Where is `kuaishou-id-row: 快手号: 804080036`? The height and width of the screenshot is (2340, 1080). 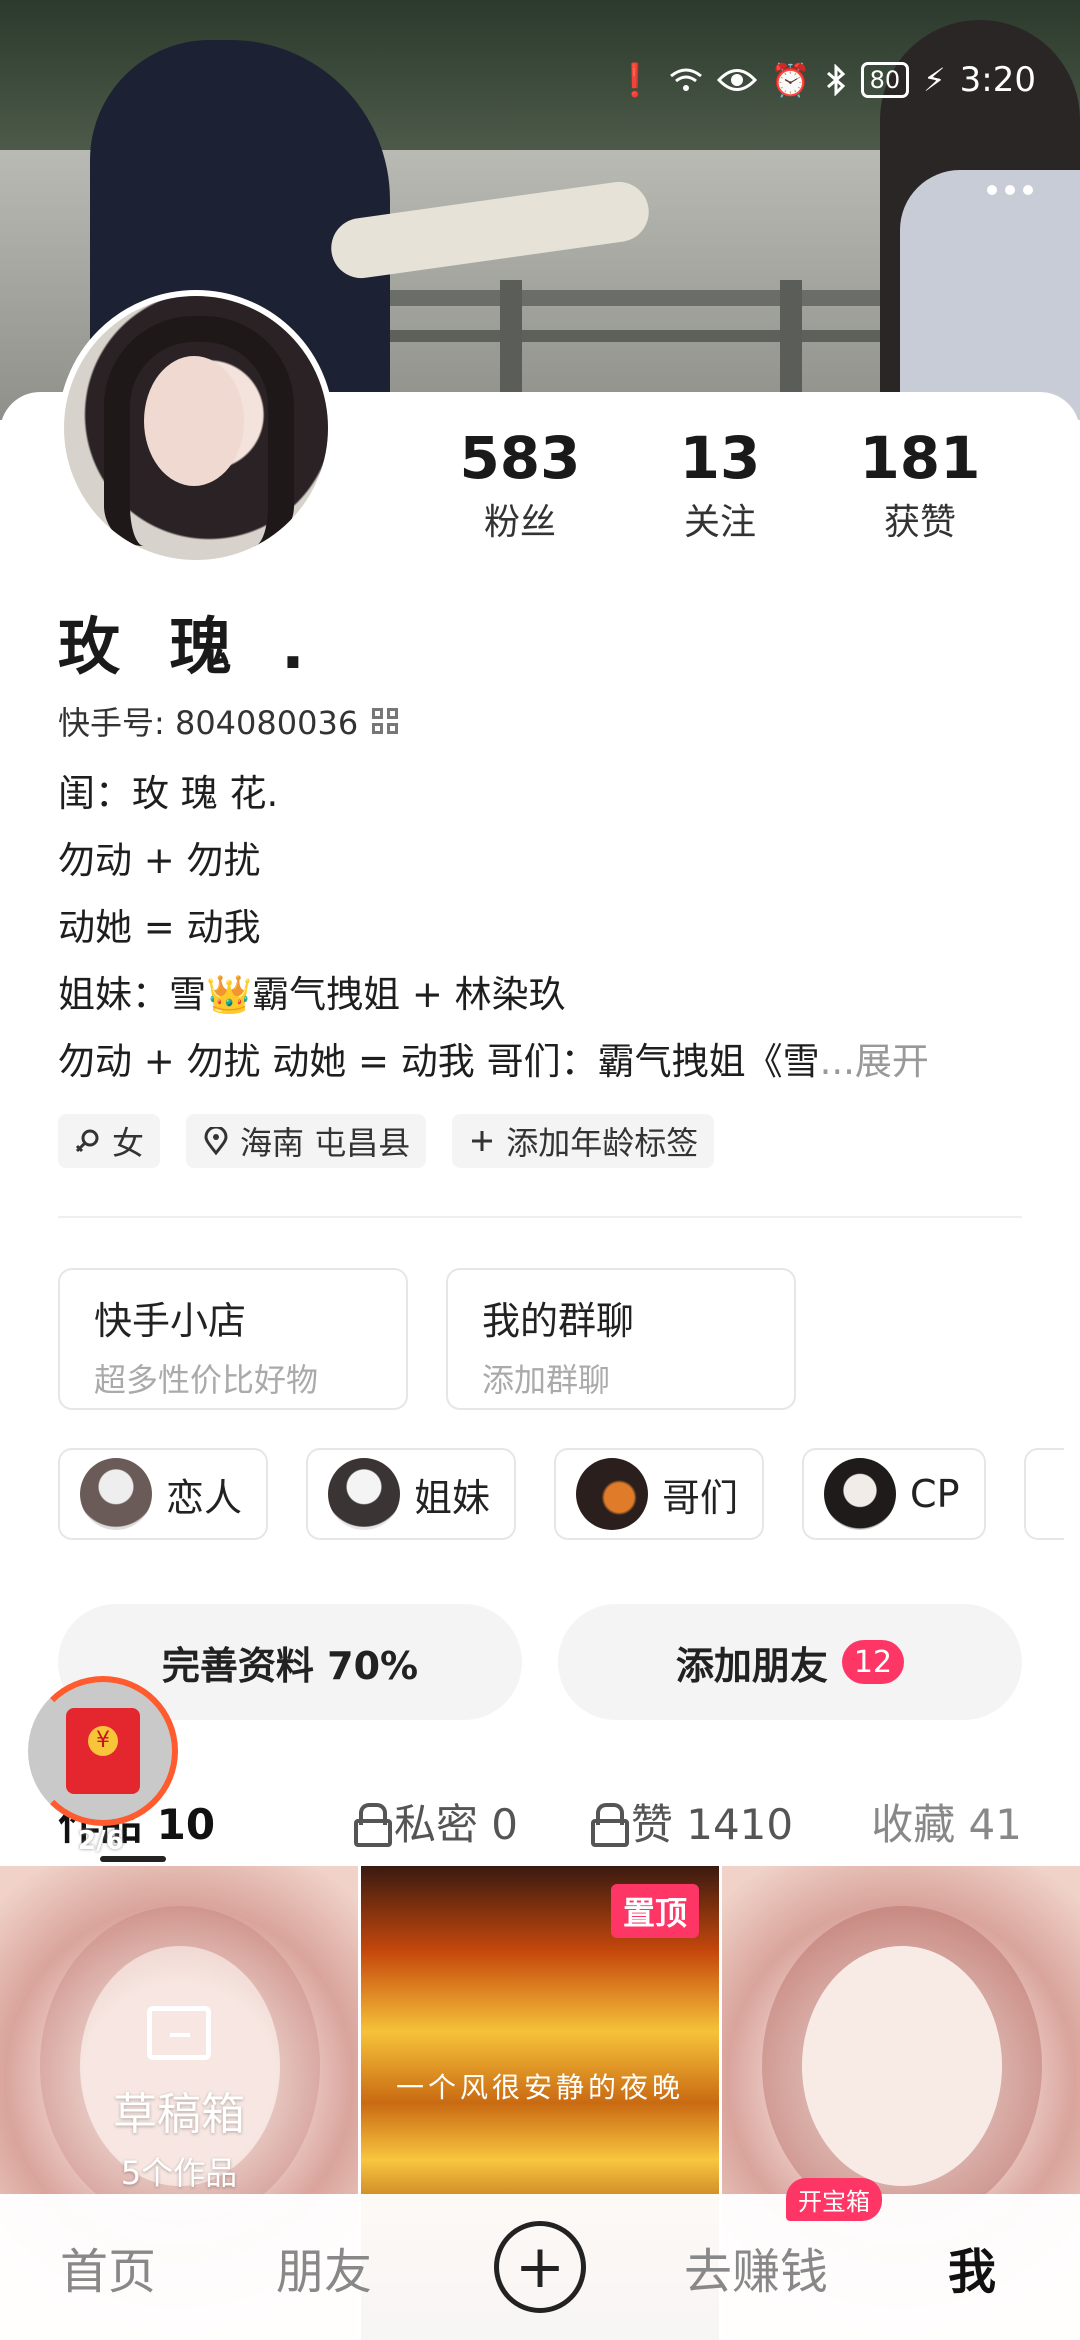
kuaishou-id-row: 快手号: 804080036 is located at coordinates (228, 721).